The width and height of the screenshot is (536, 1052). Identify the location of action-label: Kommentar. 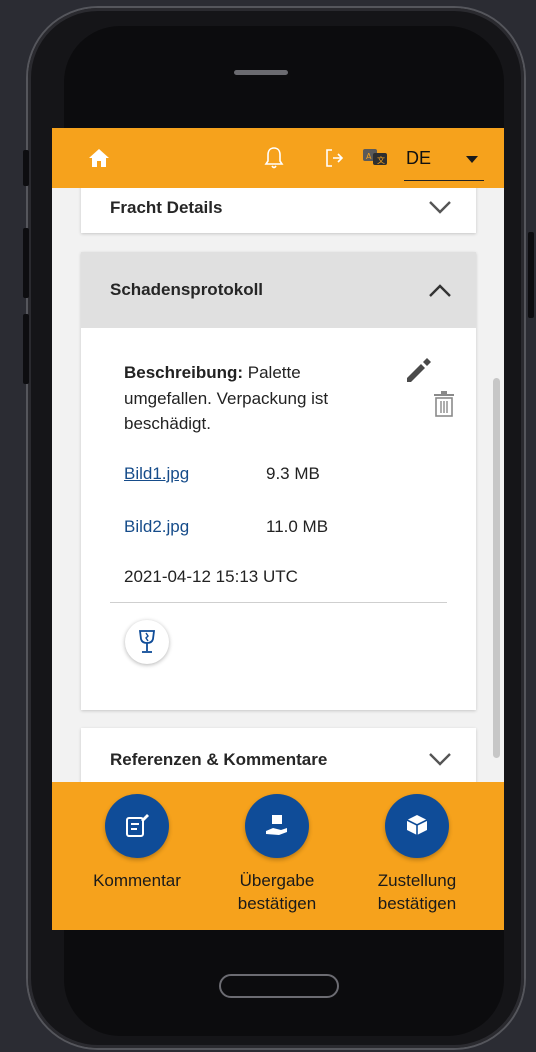
(137, 881).